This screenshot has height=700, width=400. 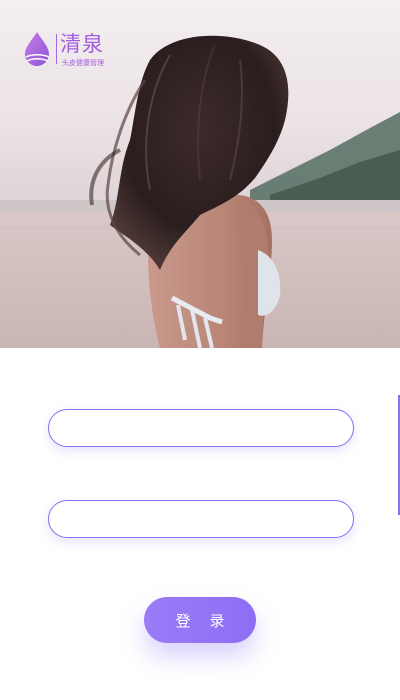 What do you see at coordinates (83, 63) in the screenshot?
I see `brand-tagline: 头皮健康管理` at bounding box center [83, 63].